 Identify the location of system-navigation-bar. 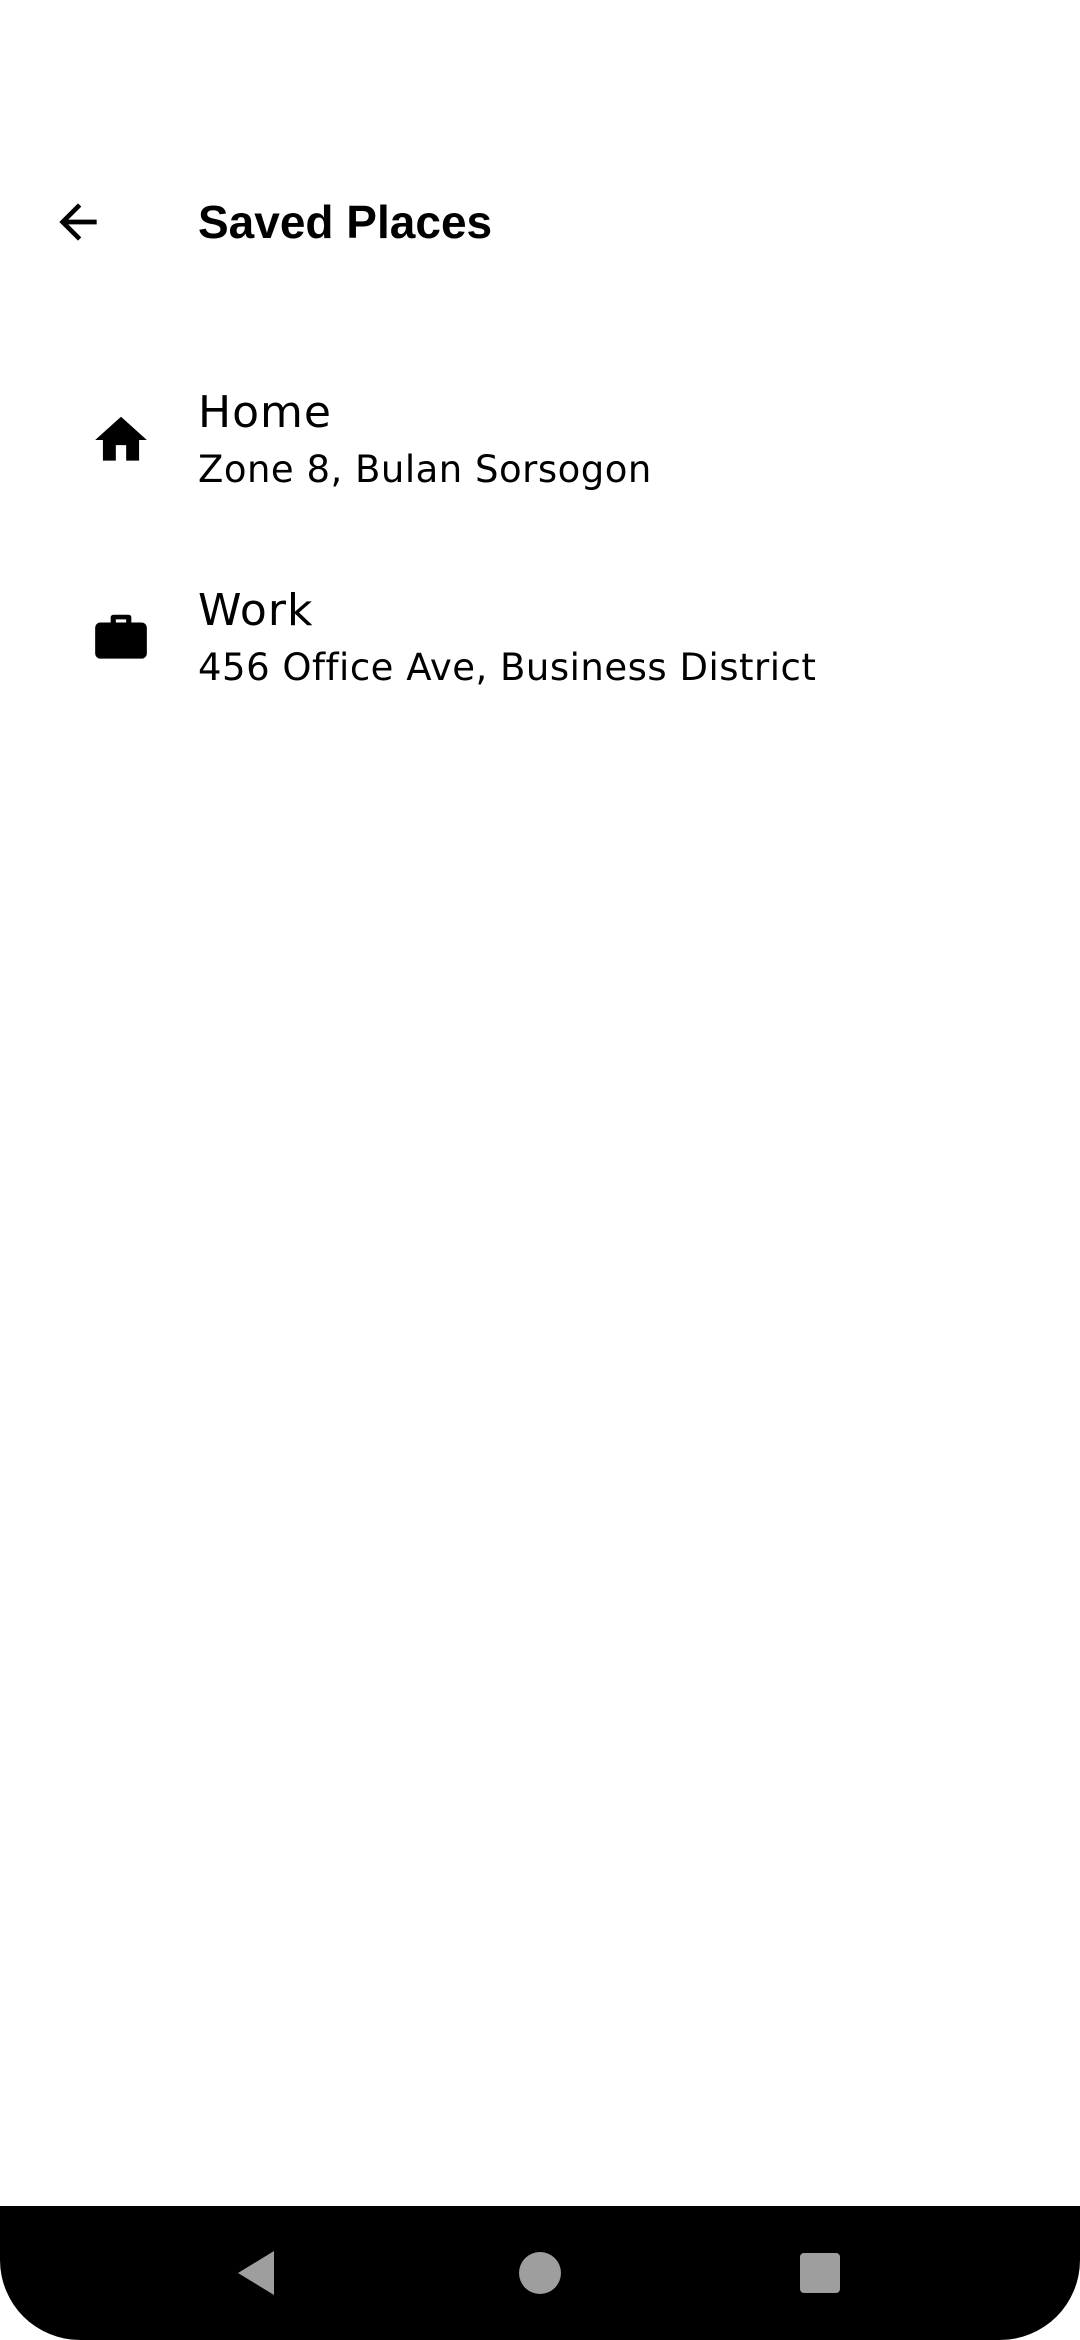
(540, 2273).